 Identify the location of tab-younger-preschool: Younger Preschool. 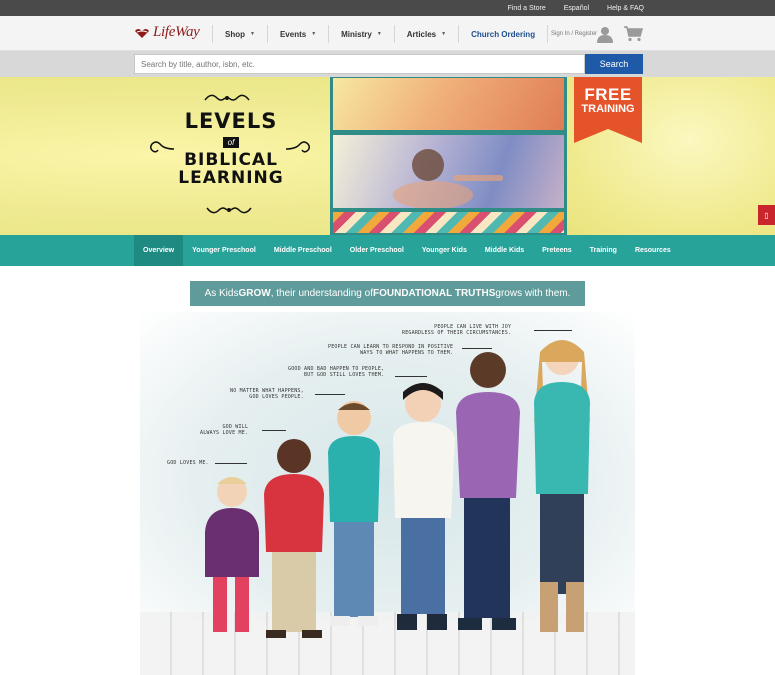
(224, 250).